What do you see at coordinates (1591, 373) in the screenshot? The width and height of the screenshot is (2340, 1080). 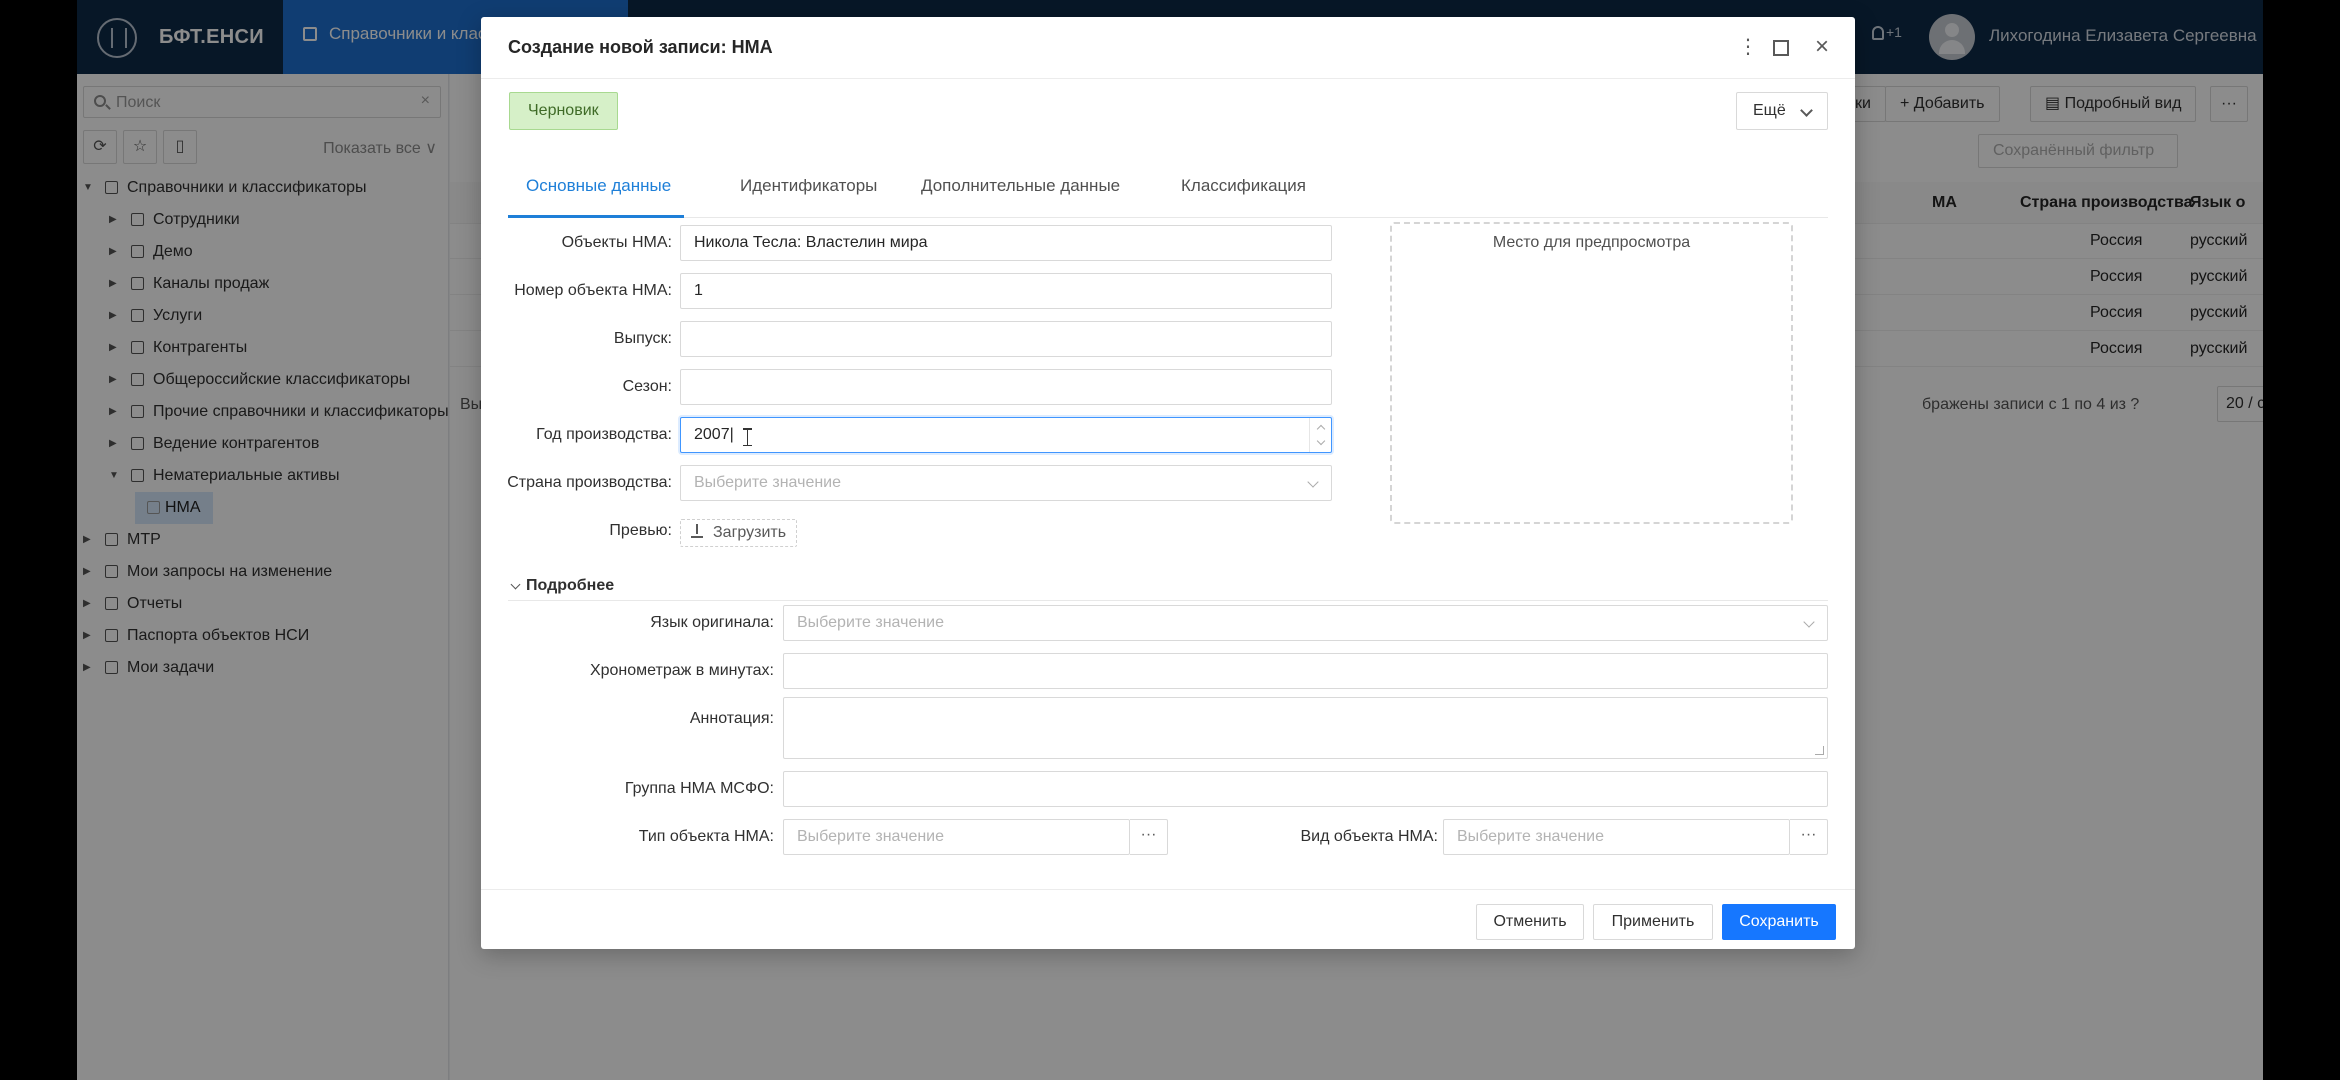 I see `preview-area: Место для предпросмотра` at bounding box center [1591, 373].